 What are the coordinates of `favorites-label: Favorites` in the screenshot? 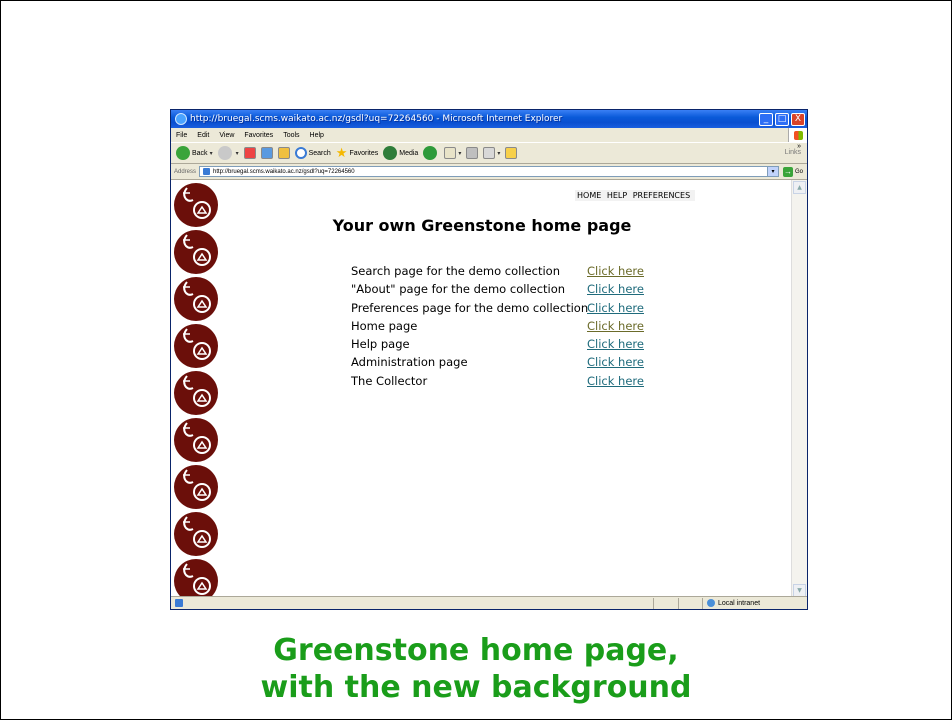 It's located at (364, 153).